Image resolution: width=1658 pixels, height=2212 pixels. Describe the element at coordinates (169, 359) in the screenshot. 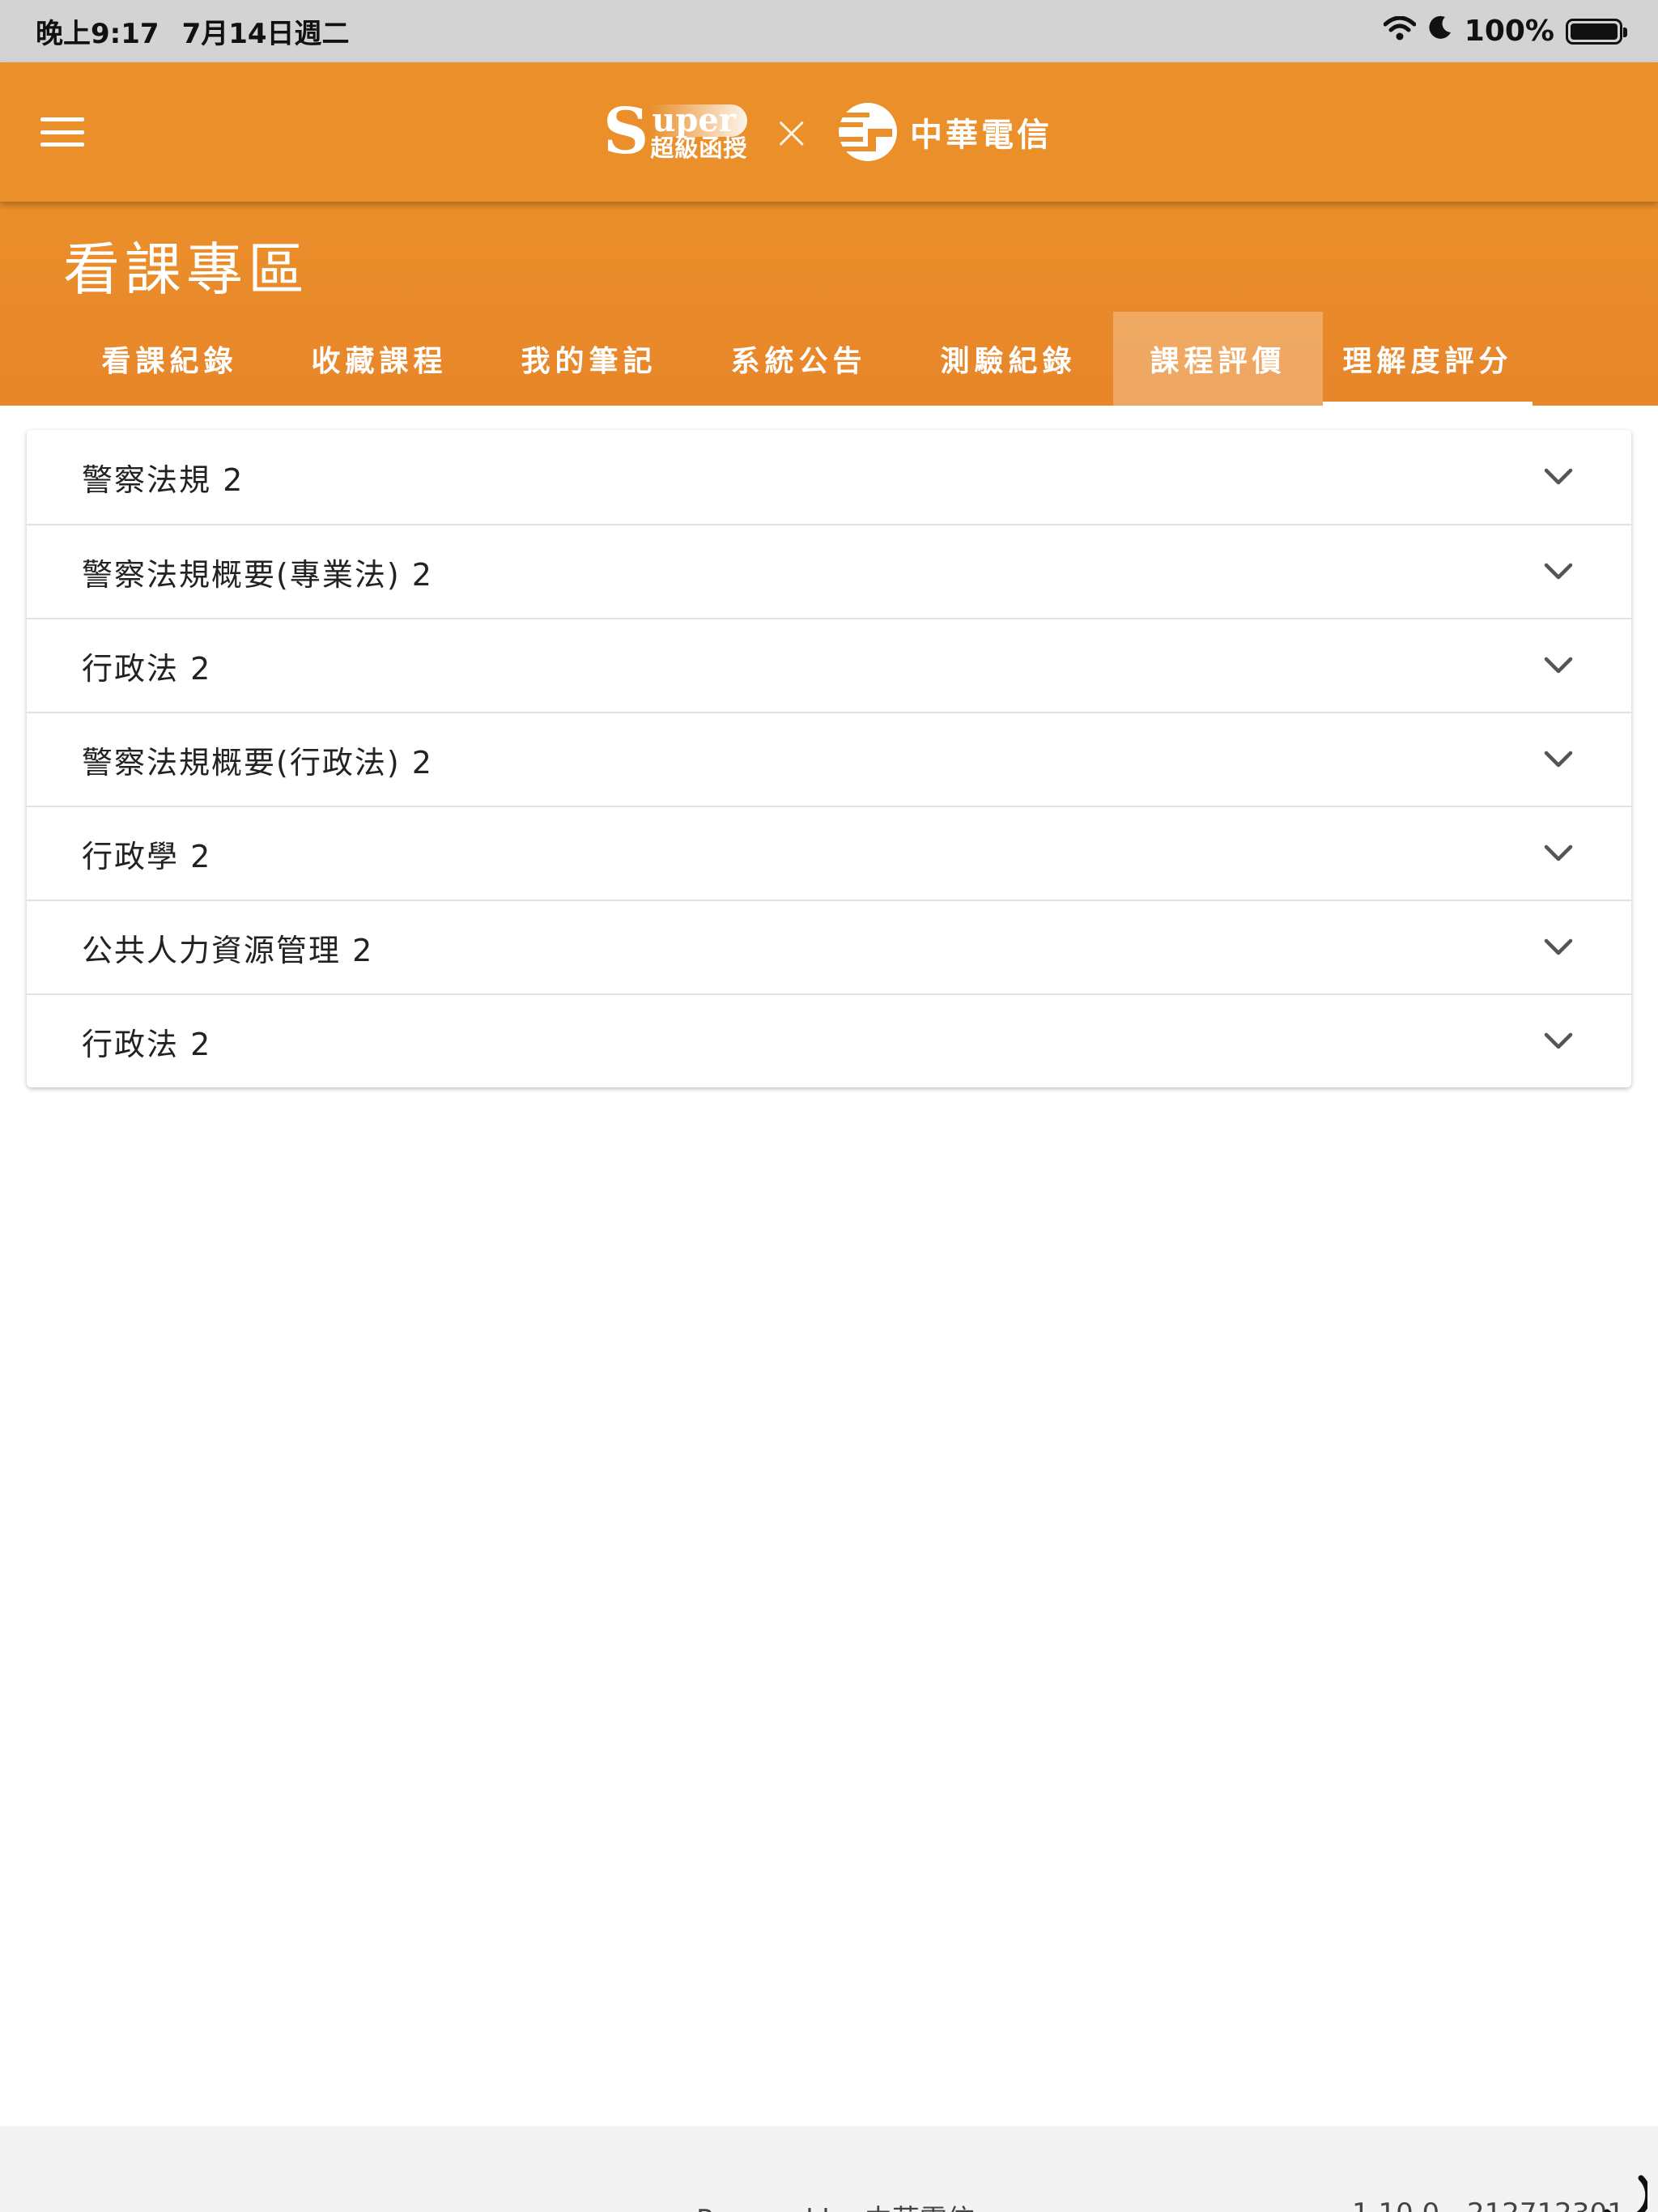

I see `tab-watch-history: 看課紀錄` at that location.